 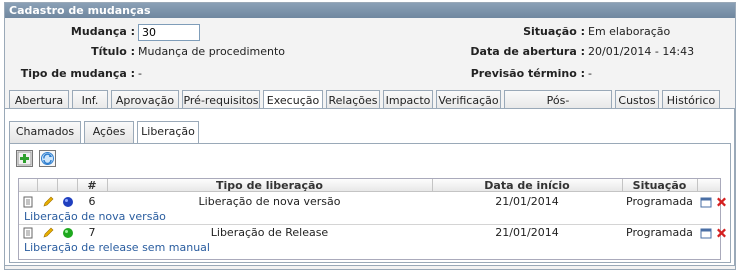 I want to click on col-num-header: #, so click(x=92, y=185).